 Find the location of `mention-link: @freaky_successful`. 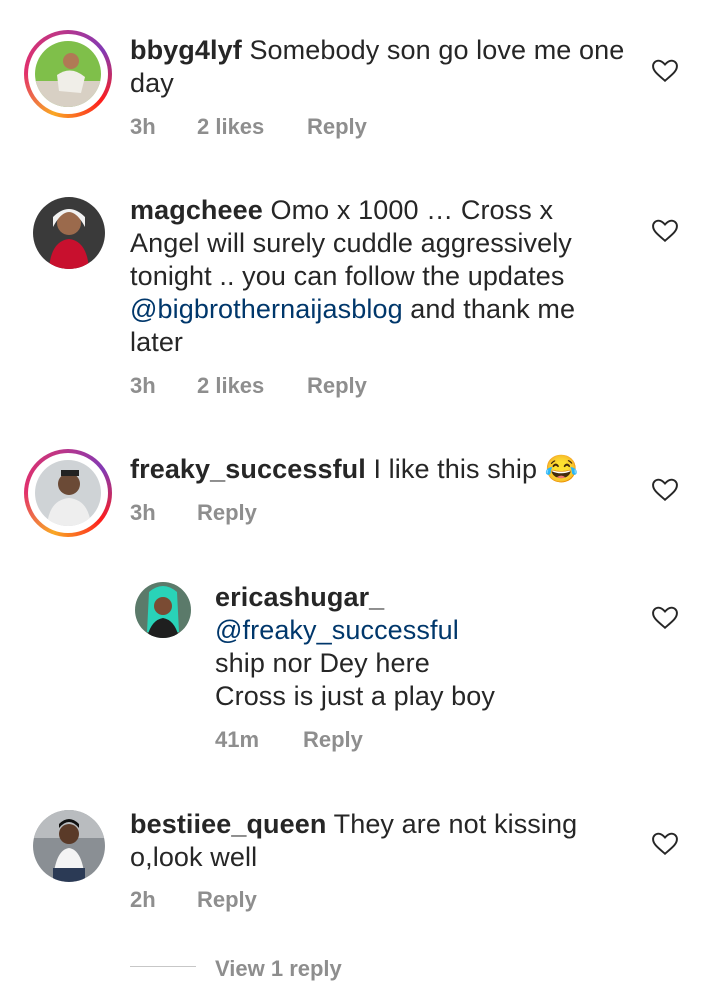

mention-link: @freaky_successful is located at coordinates (337, 630).